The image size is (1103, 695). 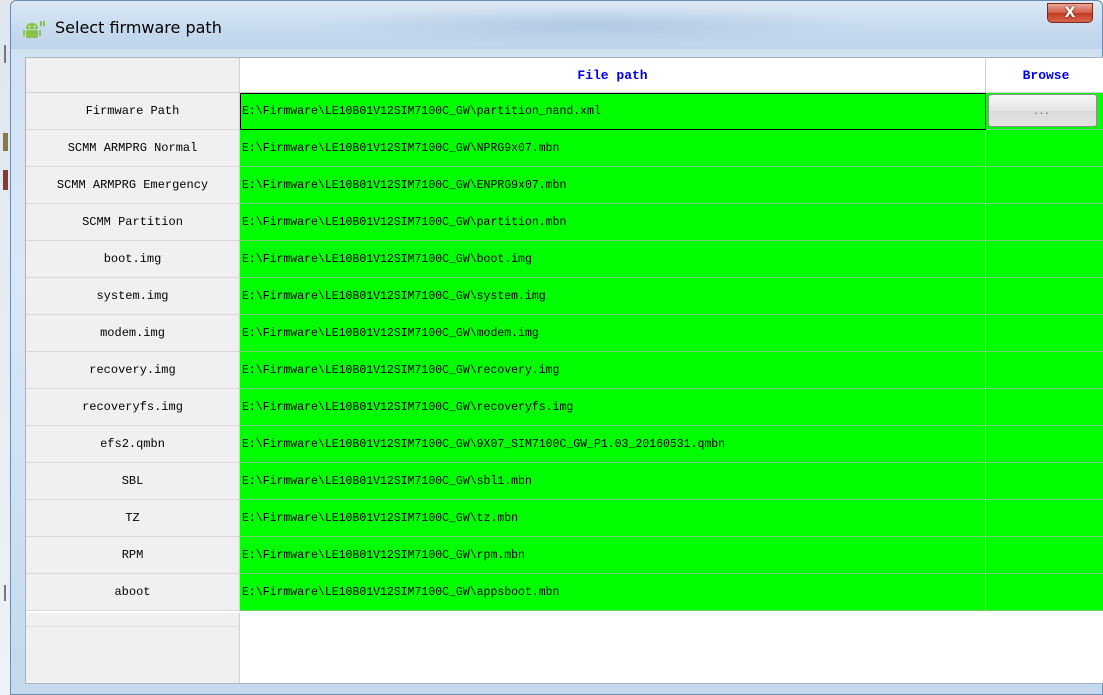 What do you see at coordinates (133, 148) in the screenshot?
I see `row-header-label: SCMM ARMPRG Normal` at bounding box center [133, 148].